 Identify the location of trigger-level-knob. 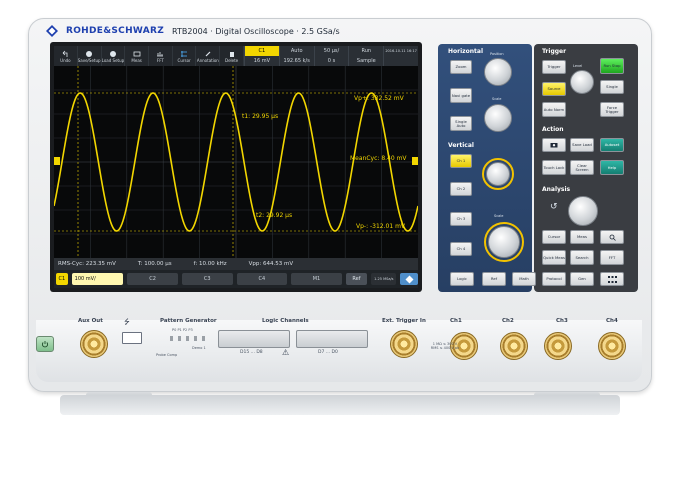
(582, 82).